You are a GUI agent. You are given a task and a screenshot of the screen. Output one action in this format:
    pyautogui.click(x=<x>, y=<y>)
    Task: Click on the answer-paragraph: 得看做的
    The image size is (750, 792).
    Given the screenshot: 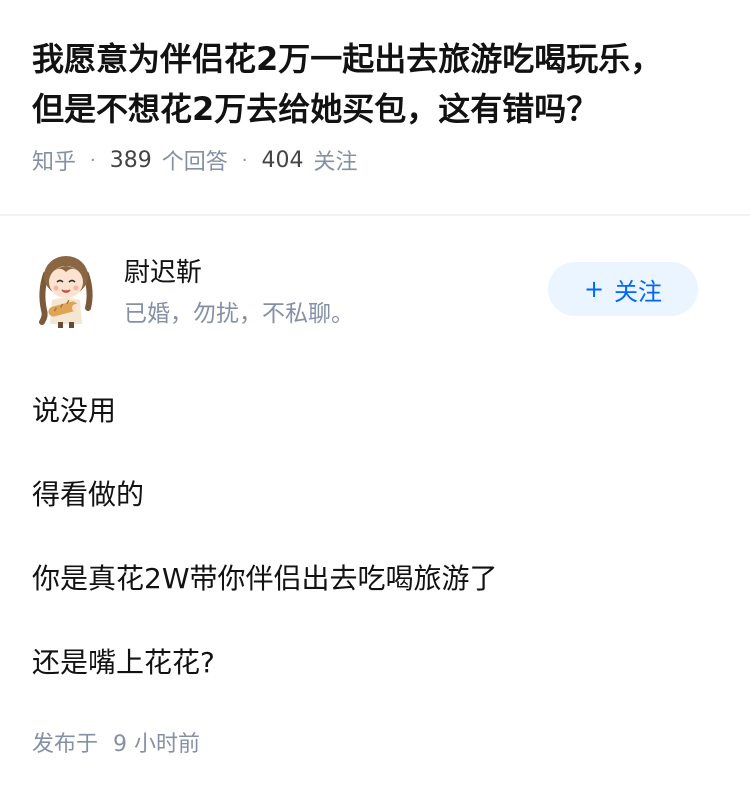 What is the action you would take?
    pyautogui.click(x=88, y=494)
    